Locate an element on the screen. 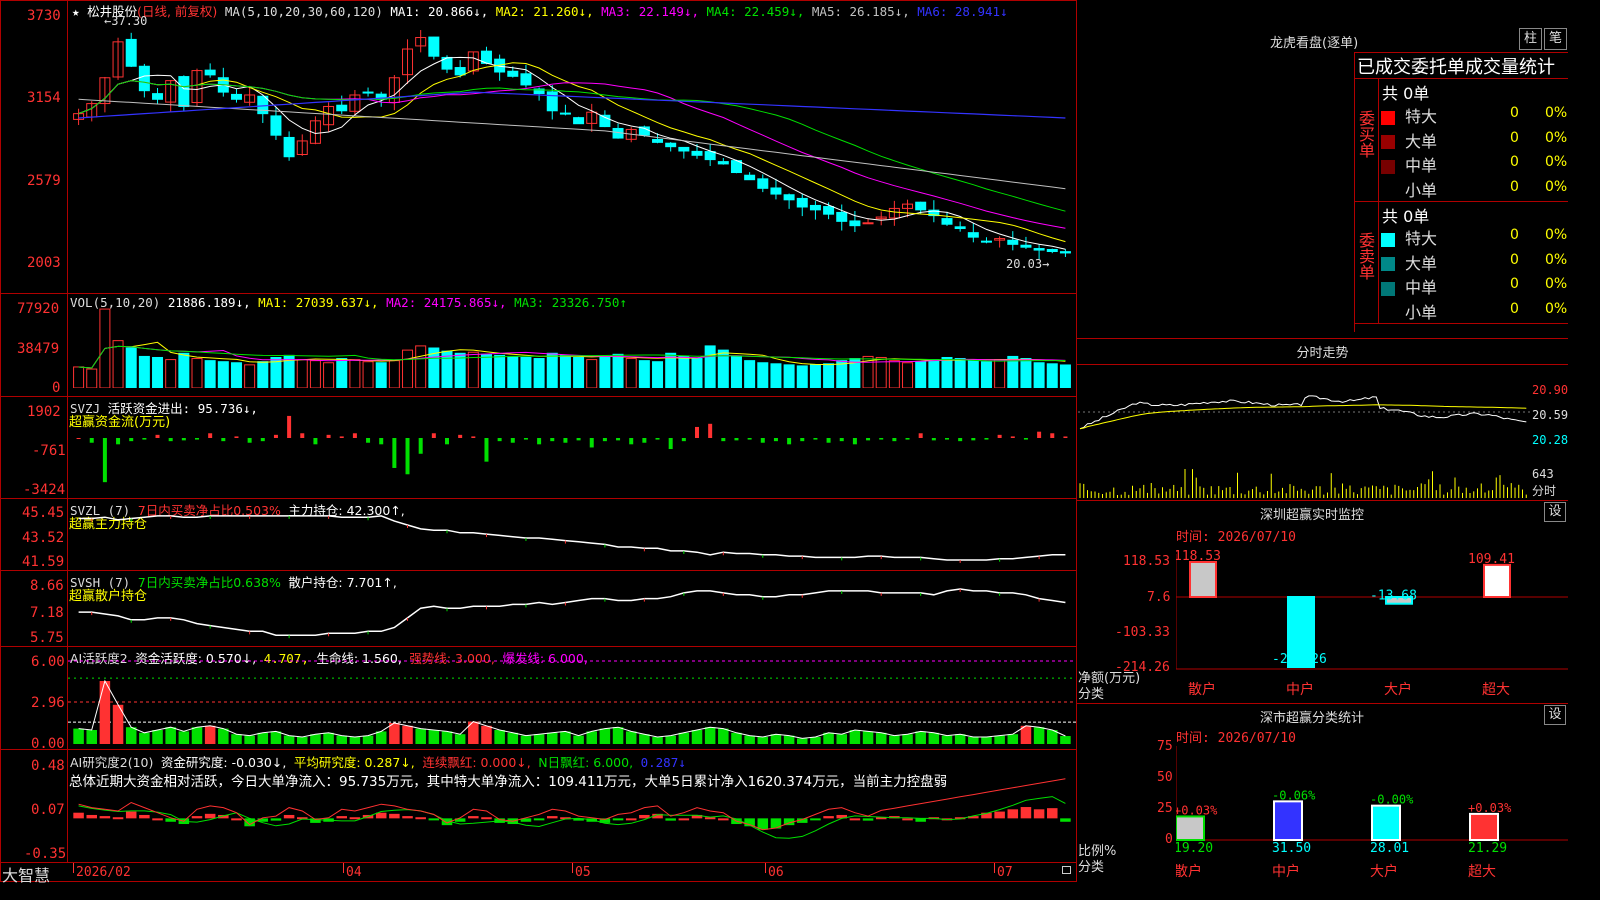  volume-chart is located at coordinates (572, 347).